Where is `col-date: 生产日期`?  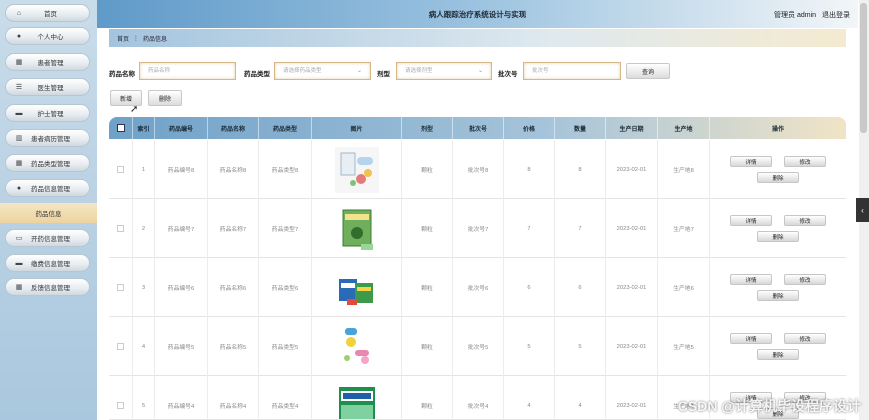 col-date: 生产日期 is located at coordinates (632, 128).